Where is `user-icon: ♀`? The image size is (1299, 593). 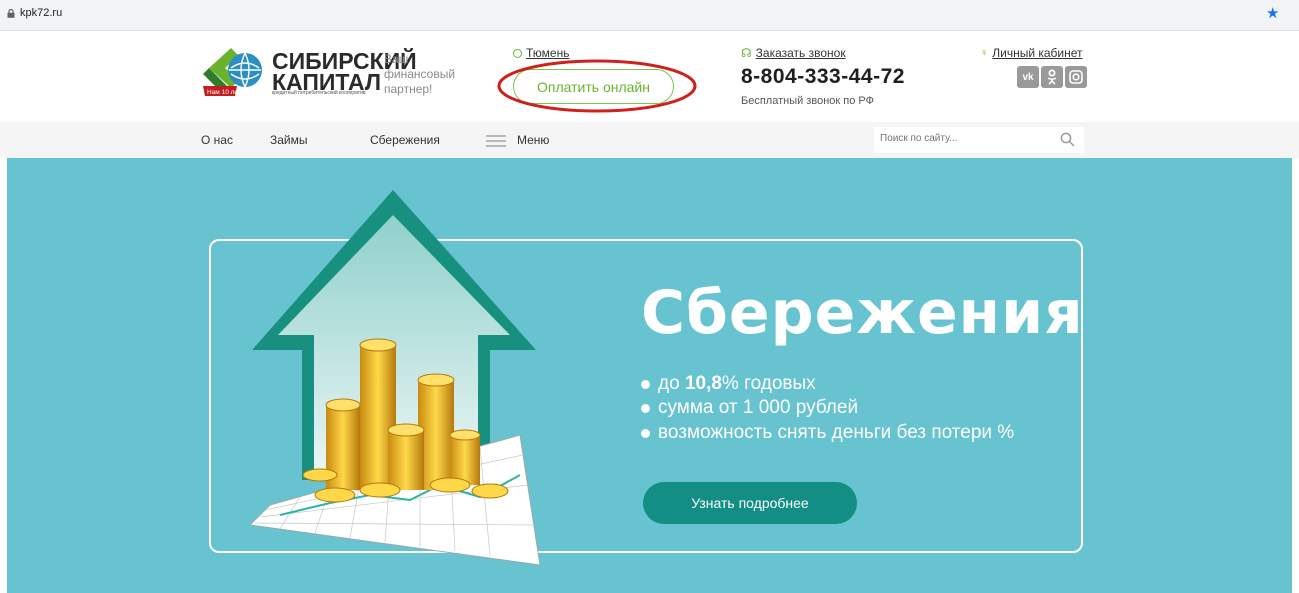 user-icon: ♀ is located at coordinates (984, 53).